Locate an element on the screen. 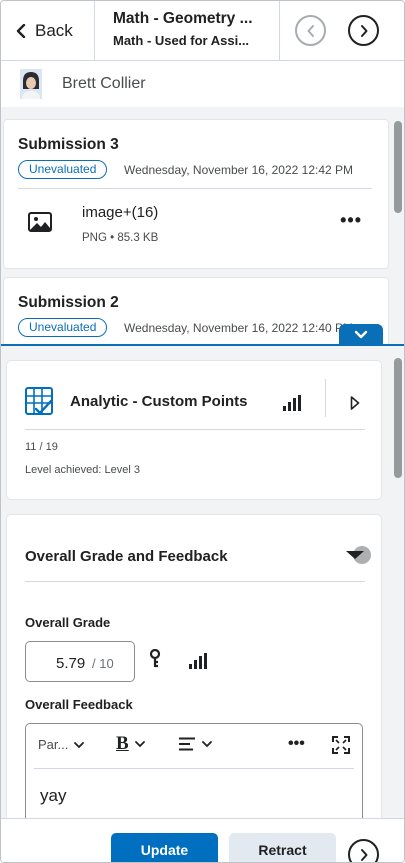 The width and height of the screenshot is (405, 863). section-title: Overall Grade and Feedback is located at coordinates (126, 556).